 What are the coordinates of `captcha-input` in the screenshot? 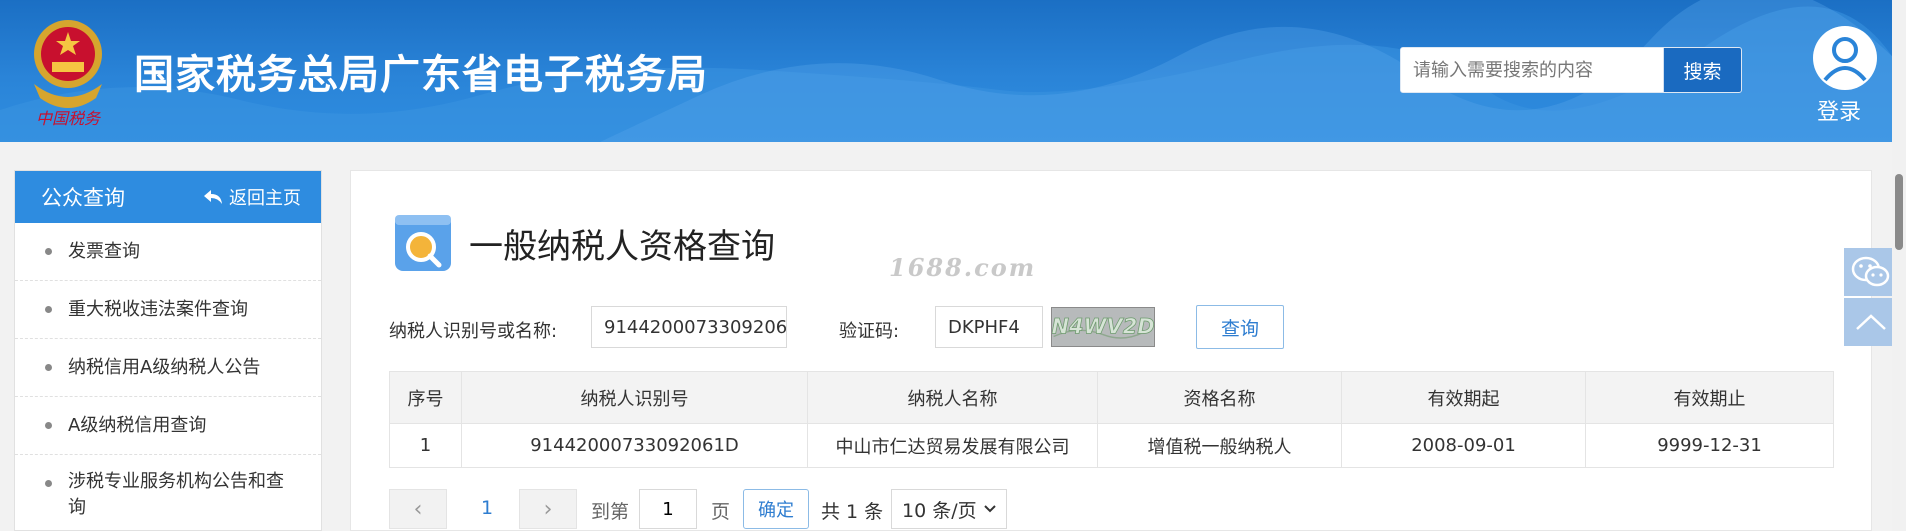 It's located at (989, 327).